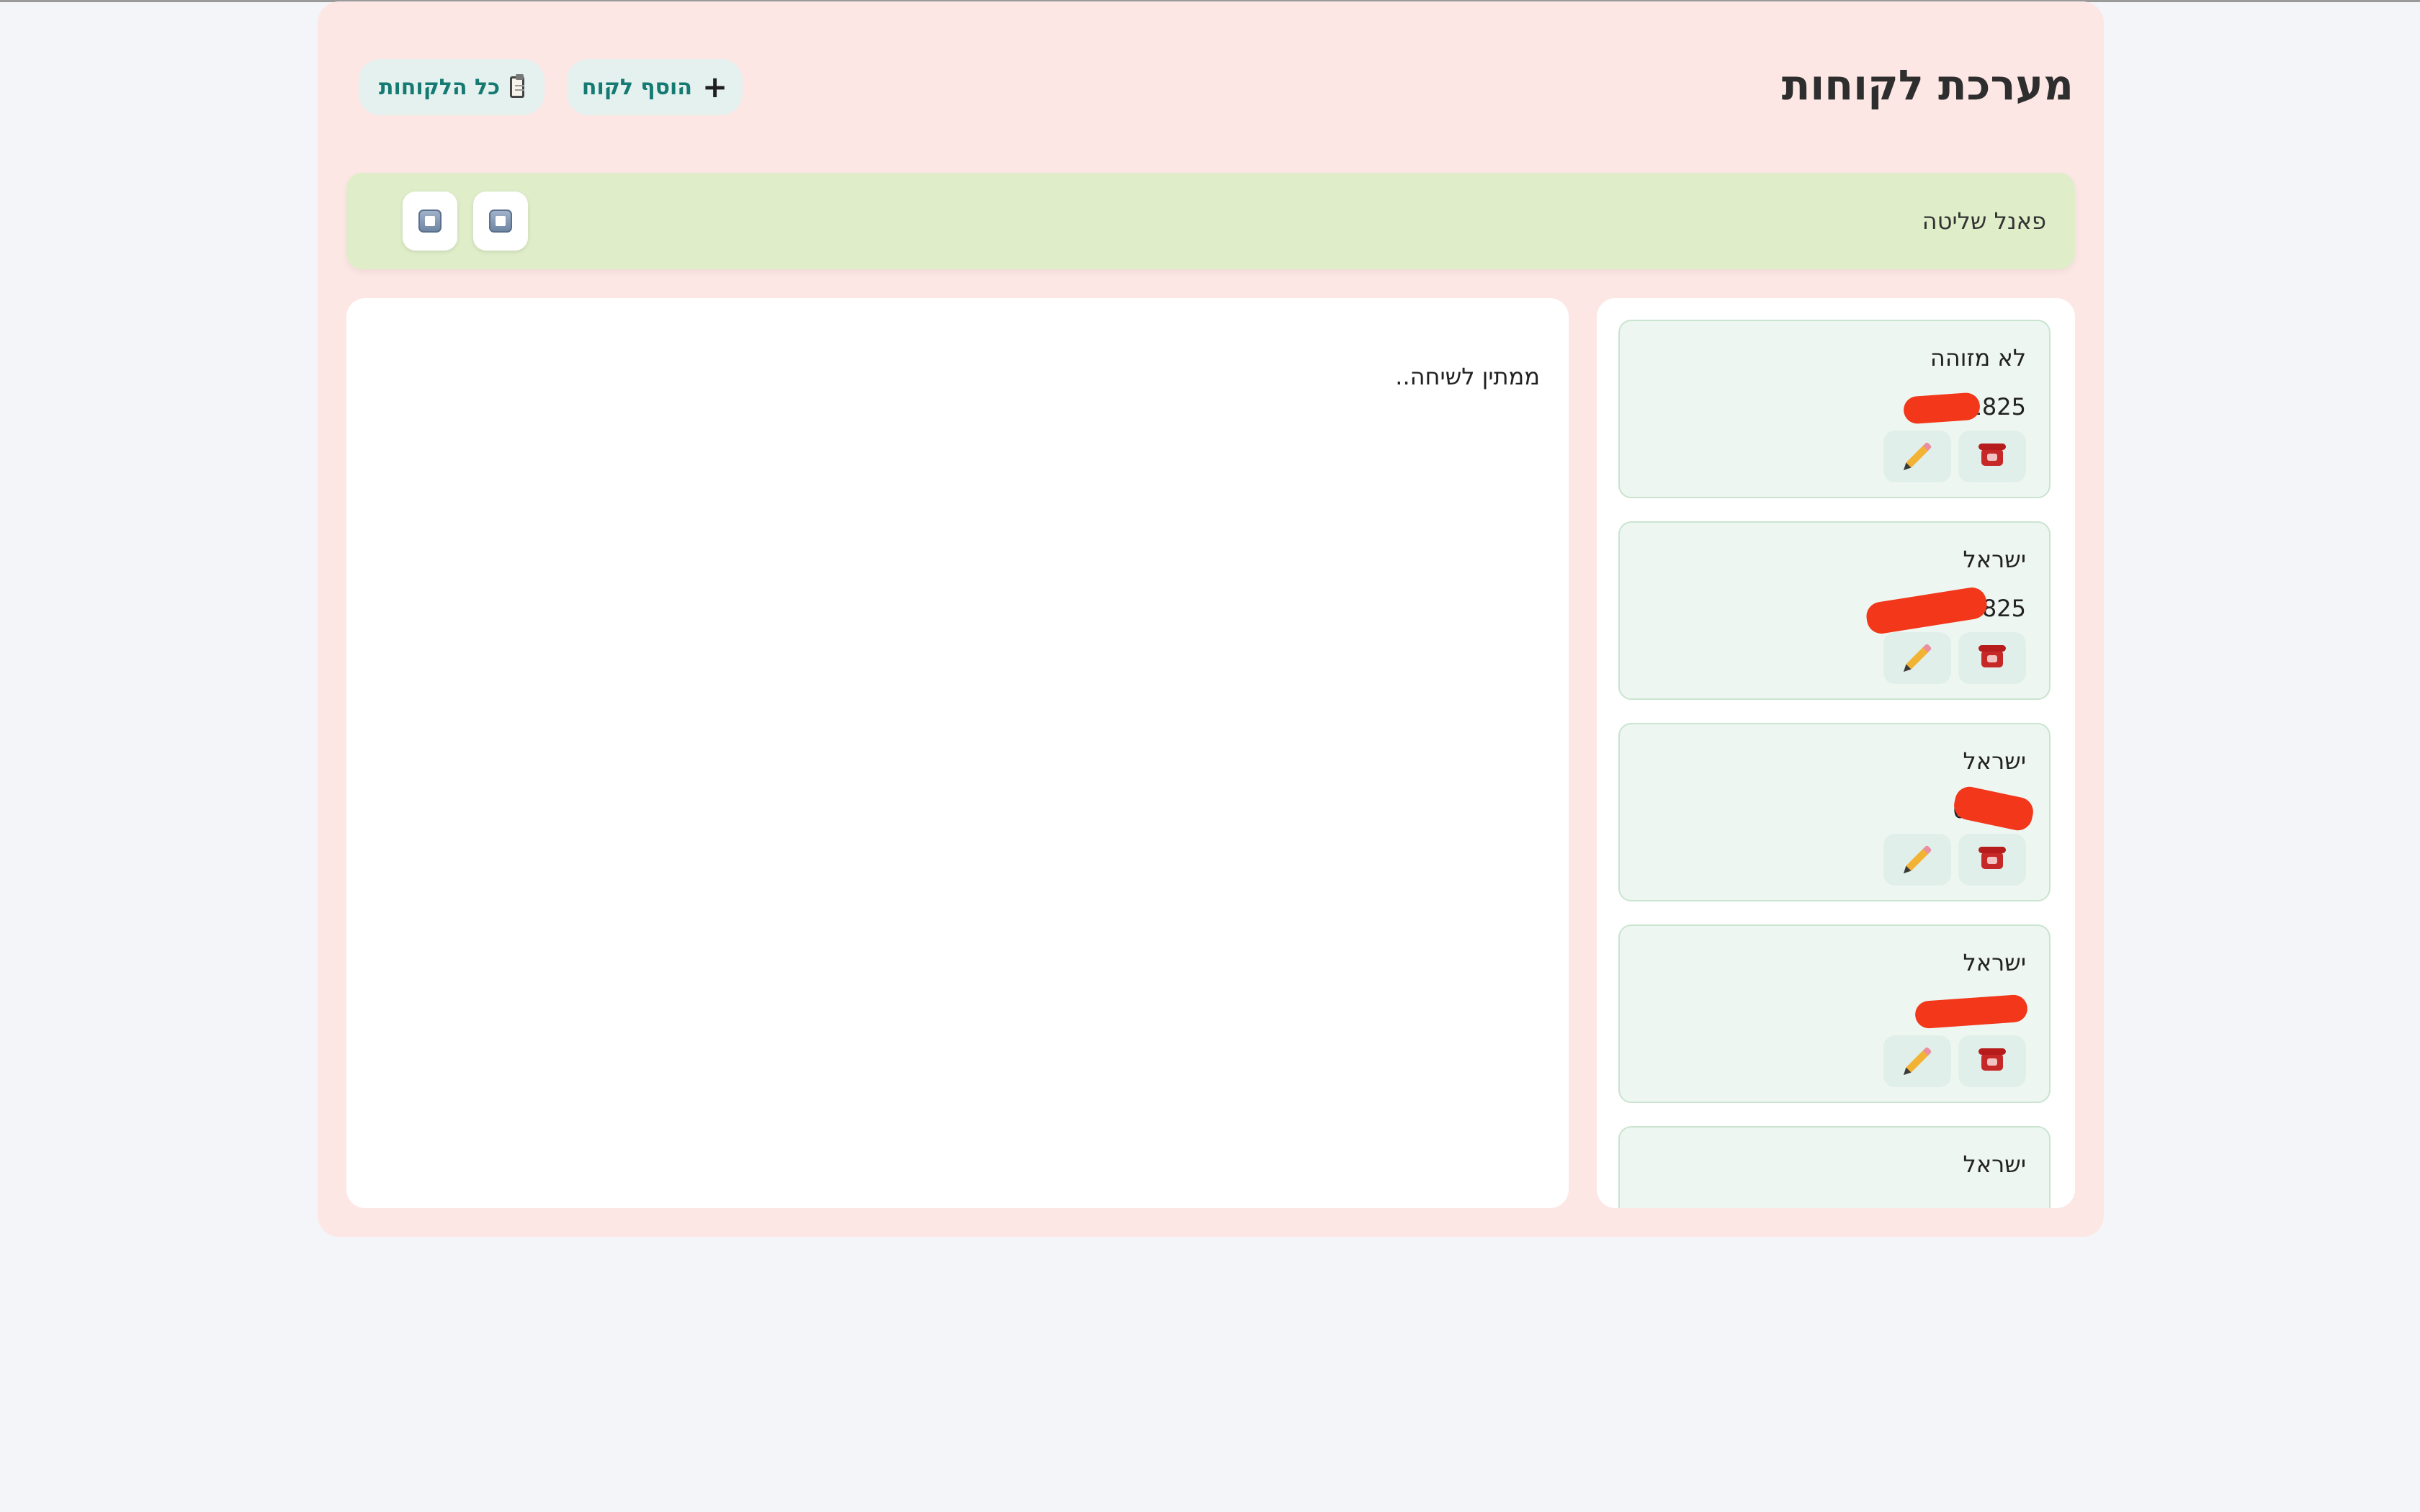 The height and width of the screenshot is (1512, 2420). Describe the element at coordinates (1984, 221) in the screenshot. I see `control-panel-label: פאנל שליטה` at that location.